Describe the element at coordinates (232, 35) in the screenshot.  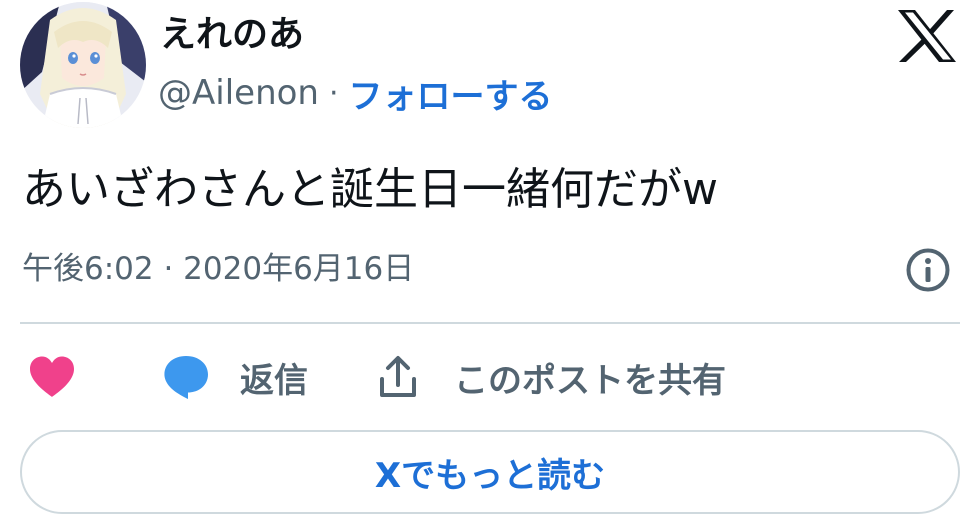
I see `author-display-name: えれのあ` at that location.